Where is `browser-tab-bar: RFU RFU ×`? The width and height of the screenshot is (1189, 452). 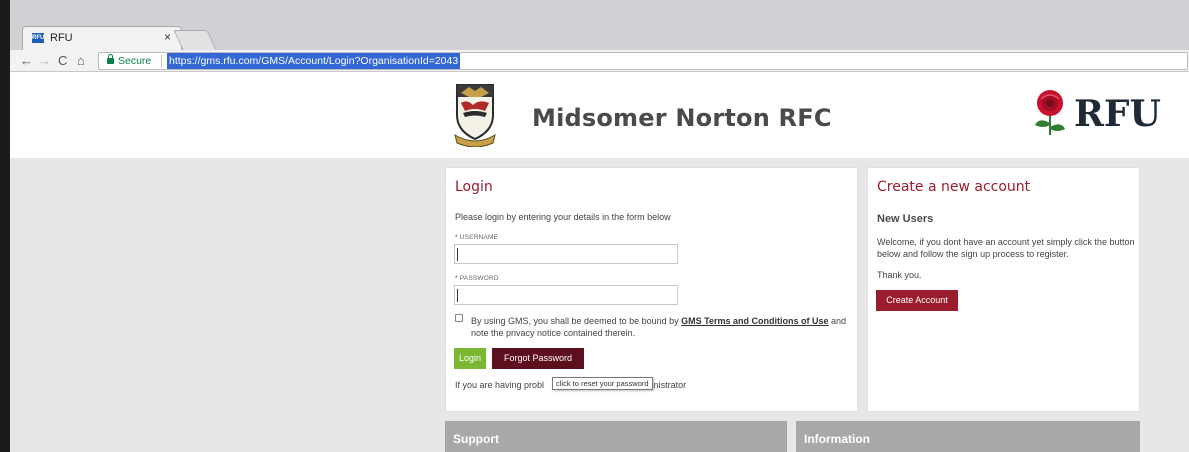 browser-tab-bar: RFU RFU × is located at coordinates (599, 25).